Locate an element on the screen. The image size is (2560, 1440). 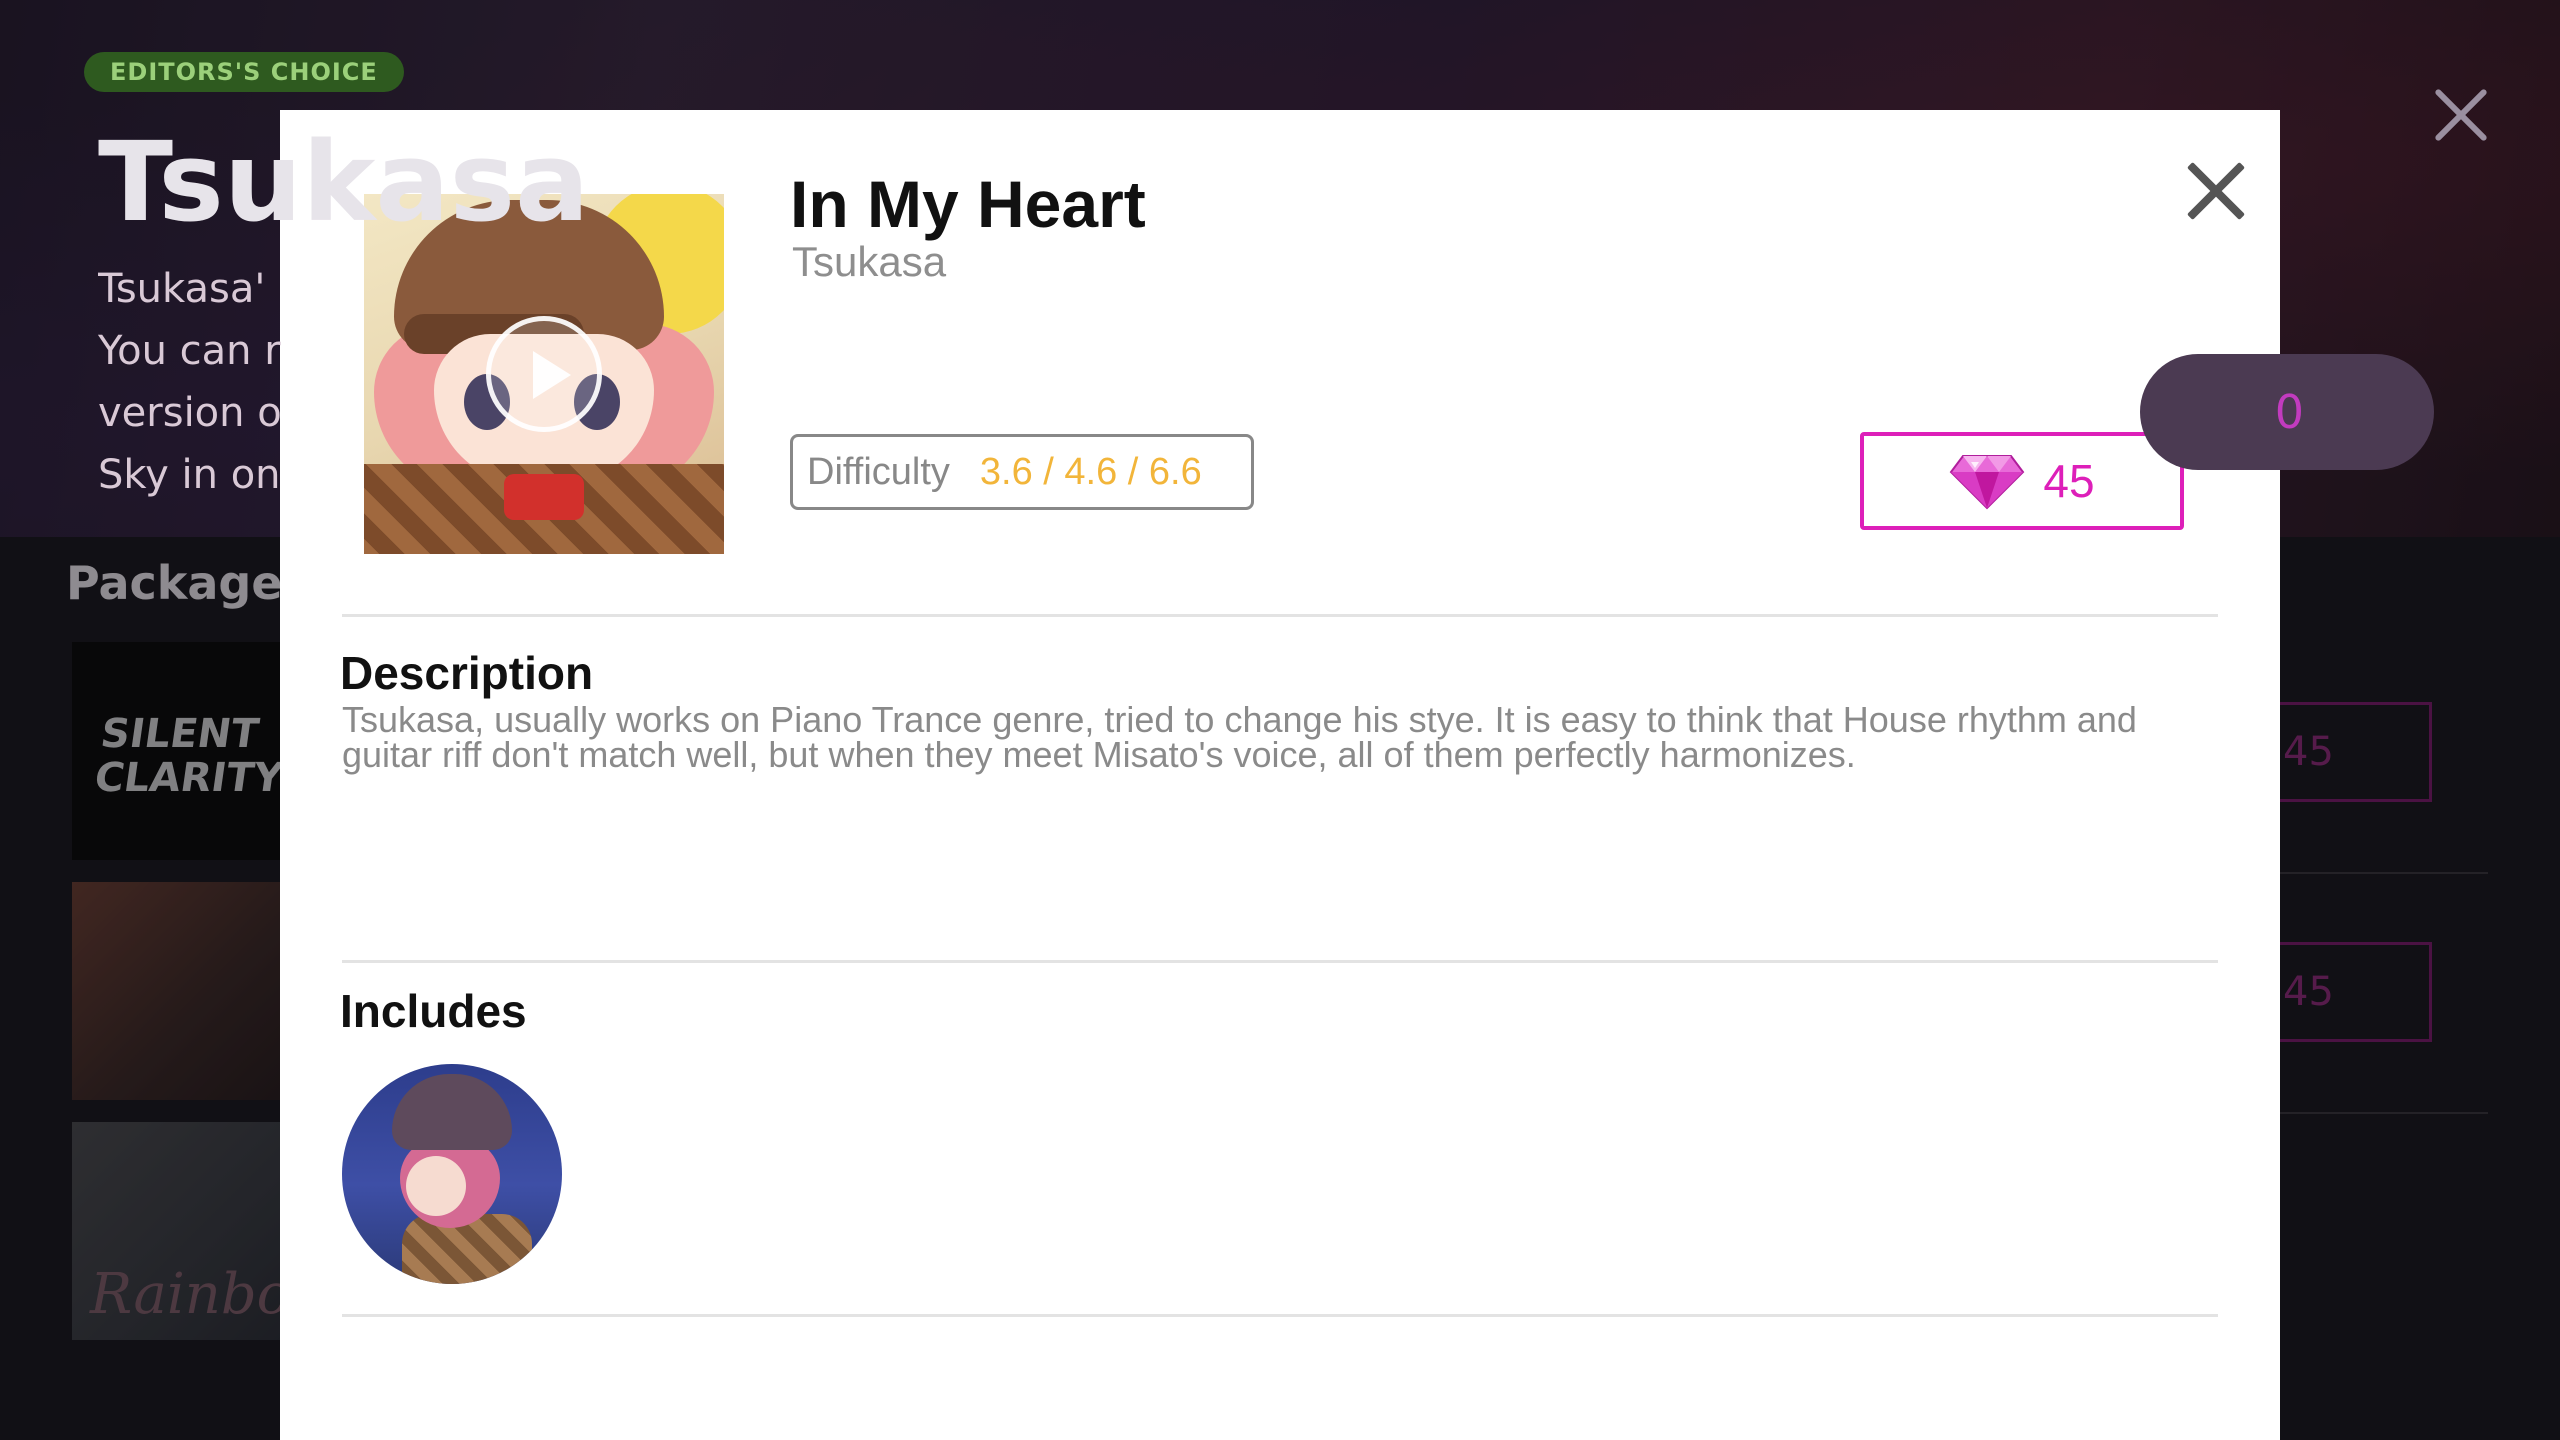
background-buy-button: 0 is located at coordinates (2287, 412).